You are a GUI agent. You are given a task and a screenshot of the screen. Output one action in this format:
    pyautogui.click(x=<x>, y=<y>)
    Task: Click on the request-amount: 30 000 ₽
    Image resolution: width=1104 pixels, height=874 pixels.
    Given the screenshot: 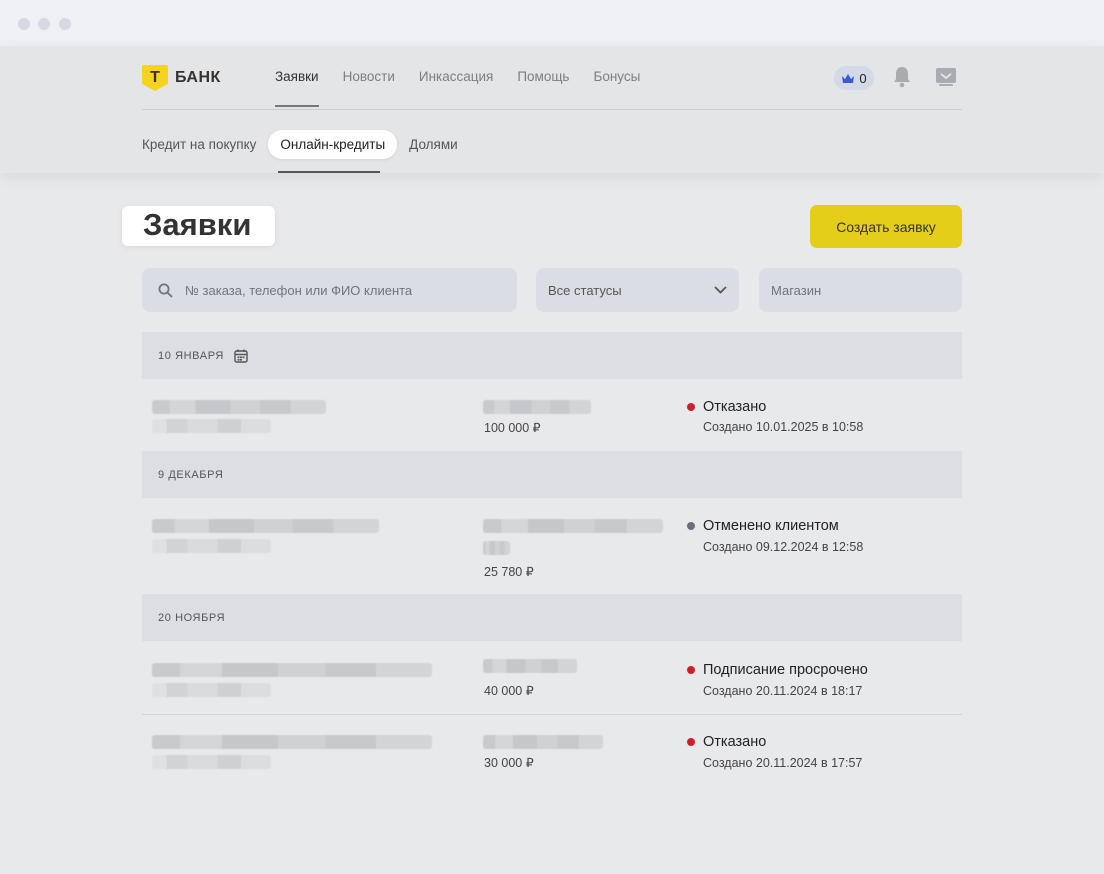 What is the action you would take?
    pyautogui.click(x=509, y=763)
    